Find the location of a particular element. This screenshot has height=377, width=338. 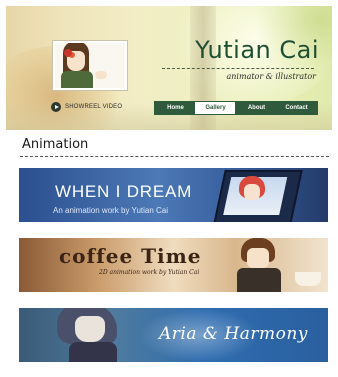

banner-title: coffee Time is located at coordinates (130, 256).